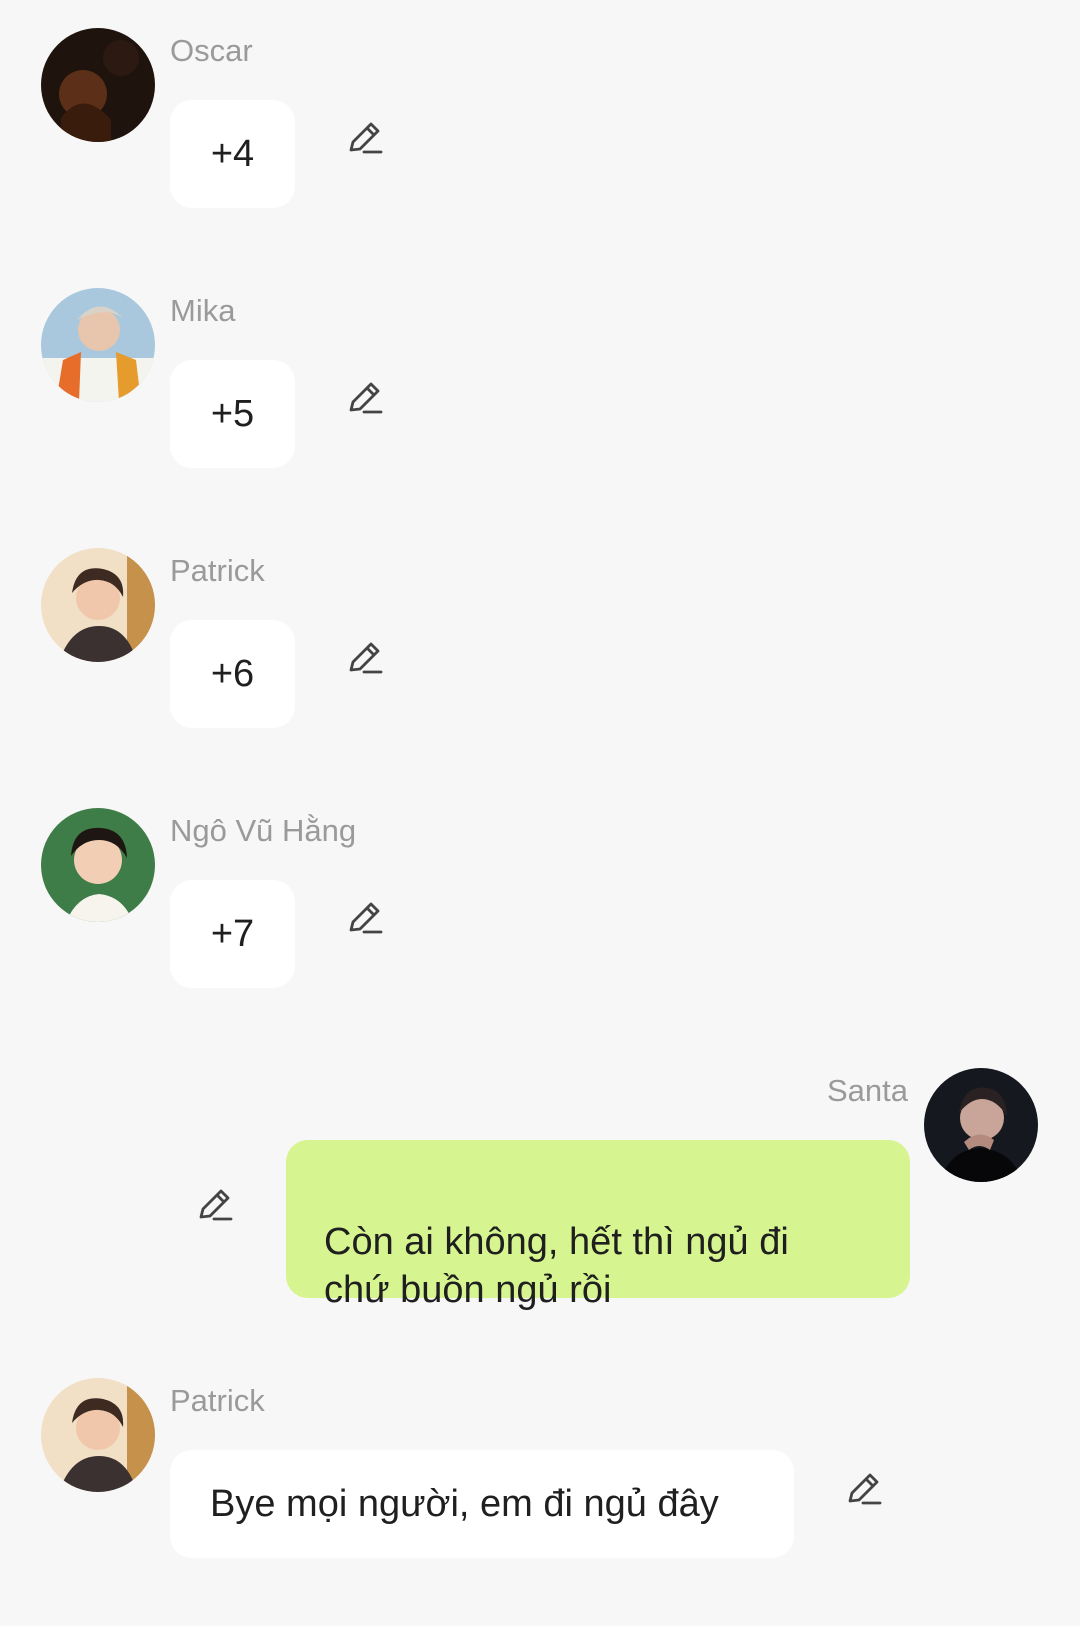 The height and width of the screenshot is (1626, 1080). I want to click on message-bubble: Bye mọi người, em đi ngủ đây, so click(482, 1504).